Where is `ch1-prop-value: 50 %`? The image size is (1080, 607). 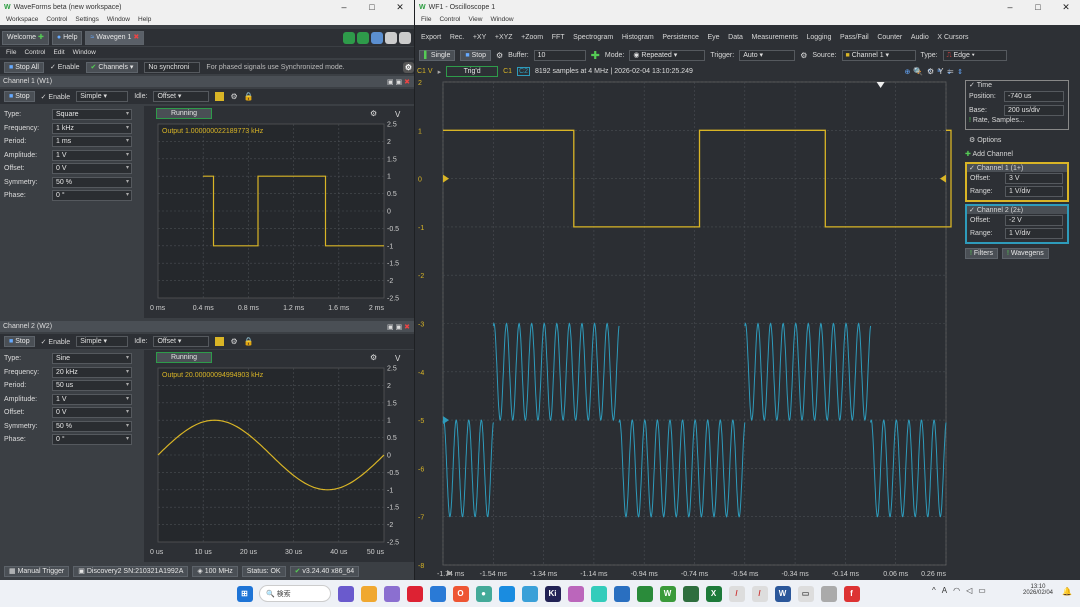
ch1-prop-value: 50 % is located at coordinates (92, 182).